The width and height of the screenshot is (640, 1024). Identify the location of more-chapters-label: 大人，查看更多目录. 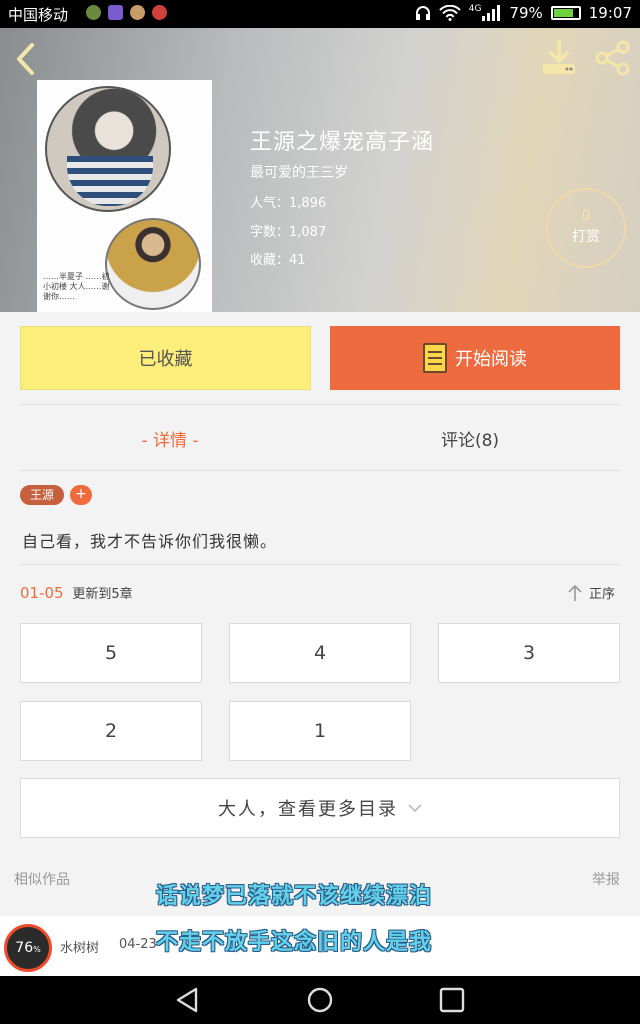
(308, 809).